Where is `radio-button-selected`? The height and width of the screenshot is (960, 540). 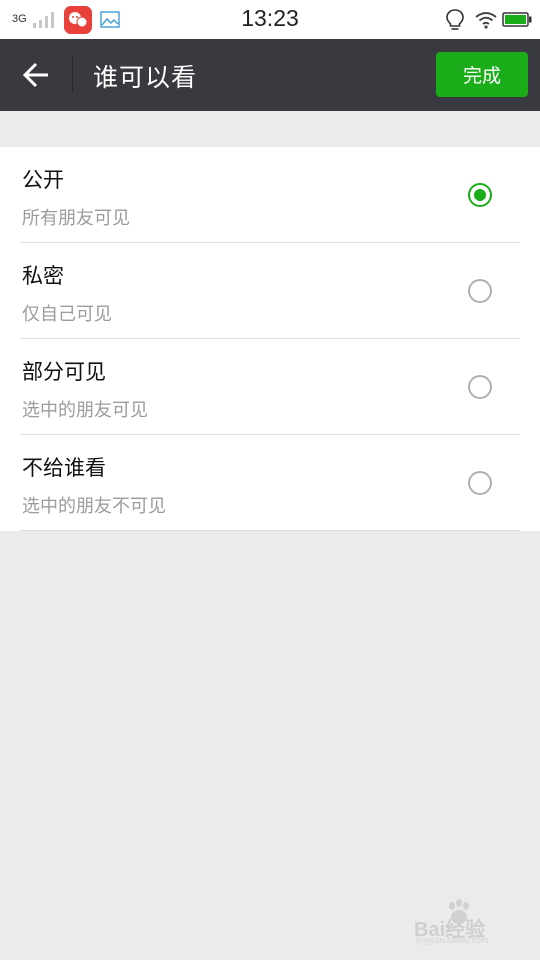
radio-button-selected is located at coordinates (480, 195).